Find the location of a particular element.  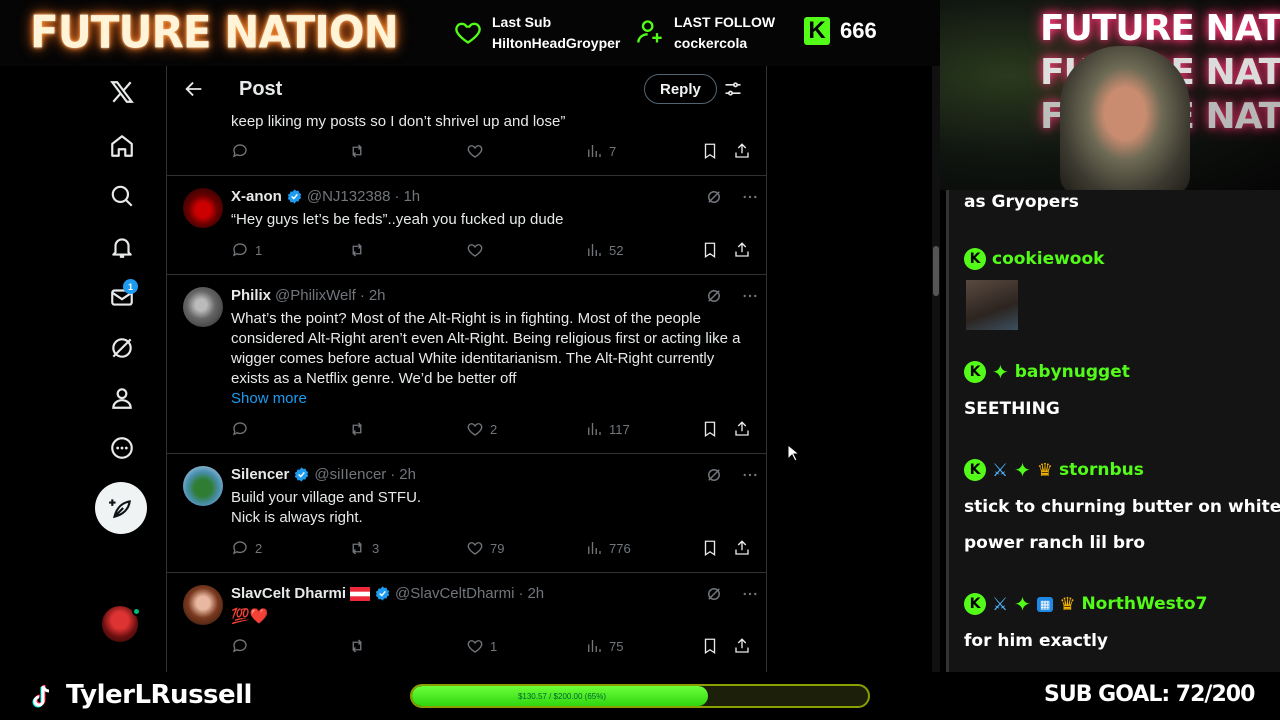

account-avatar is located at coordinates (121, 624).